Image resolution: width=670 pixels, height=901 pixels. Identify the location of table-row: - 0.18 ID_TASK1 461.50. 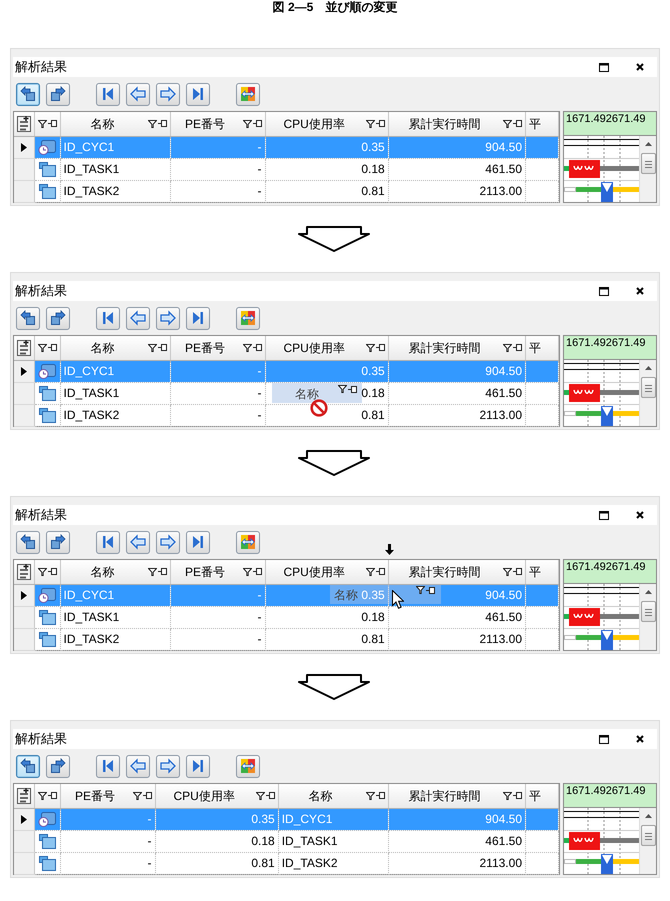
(286, 841).